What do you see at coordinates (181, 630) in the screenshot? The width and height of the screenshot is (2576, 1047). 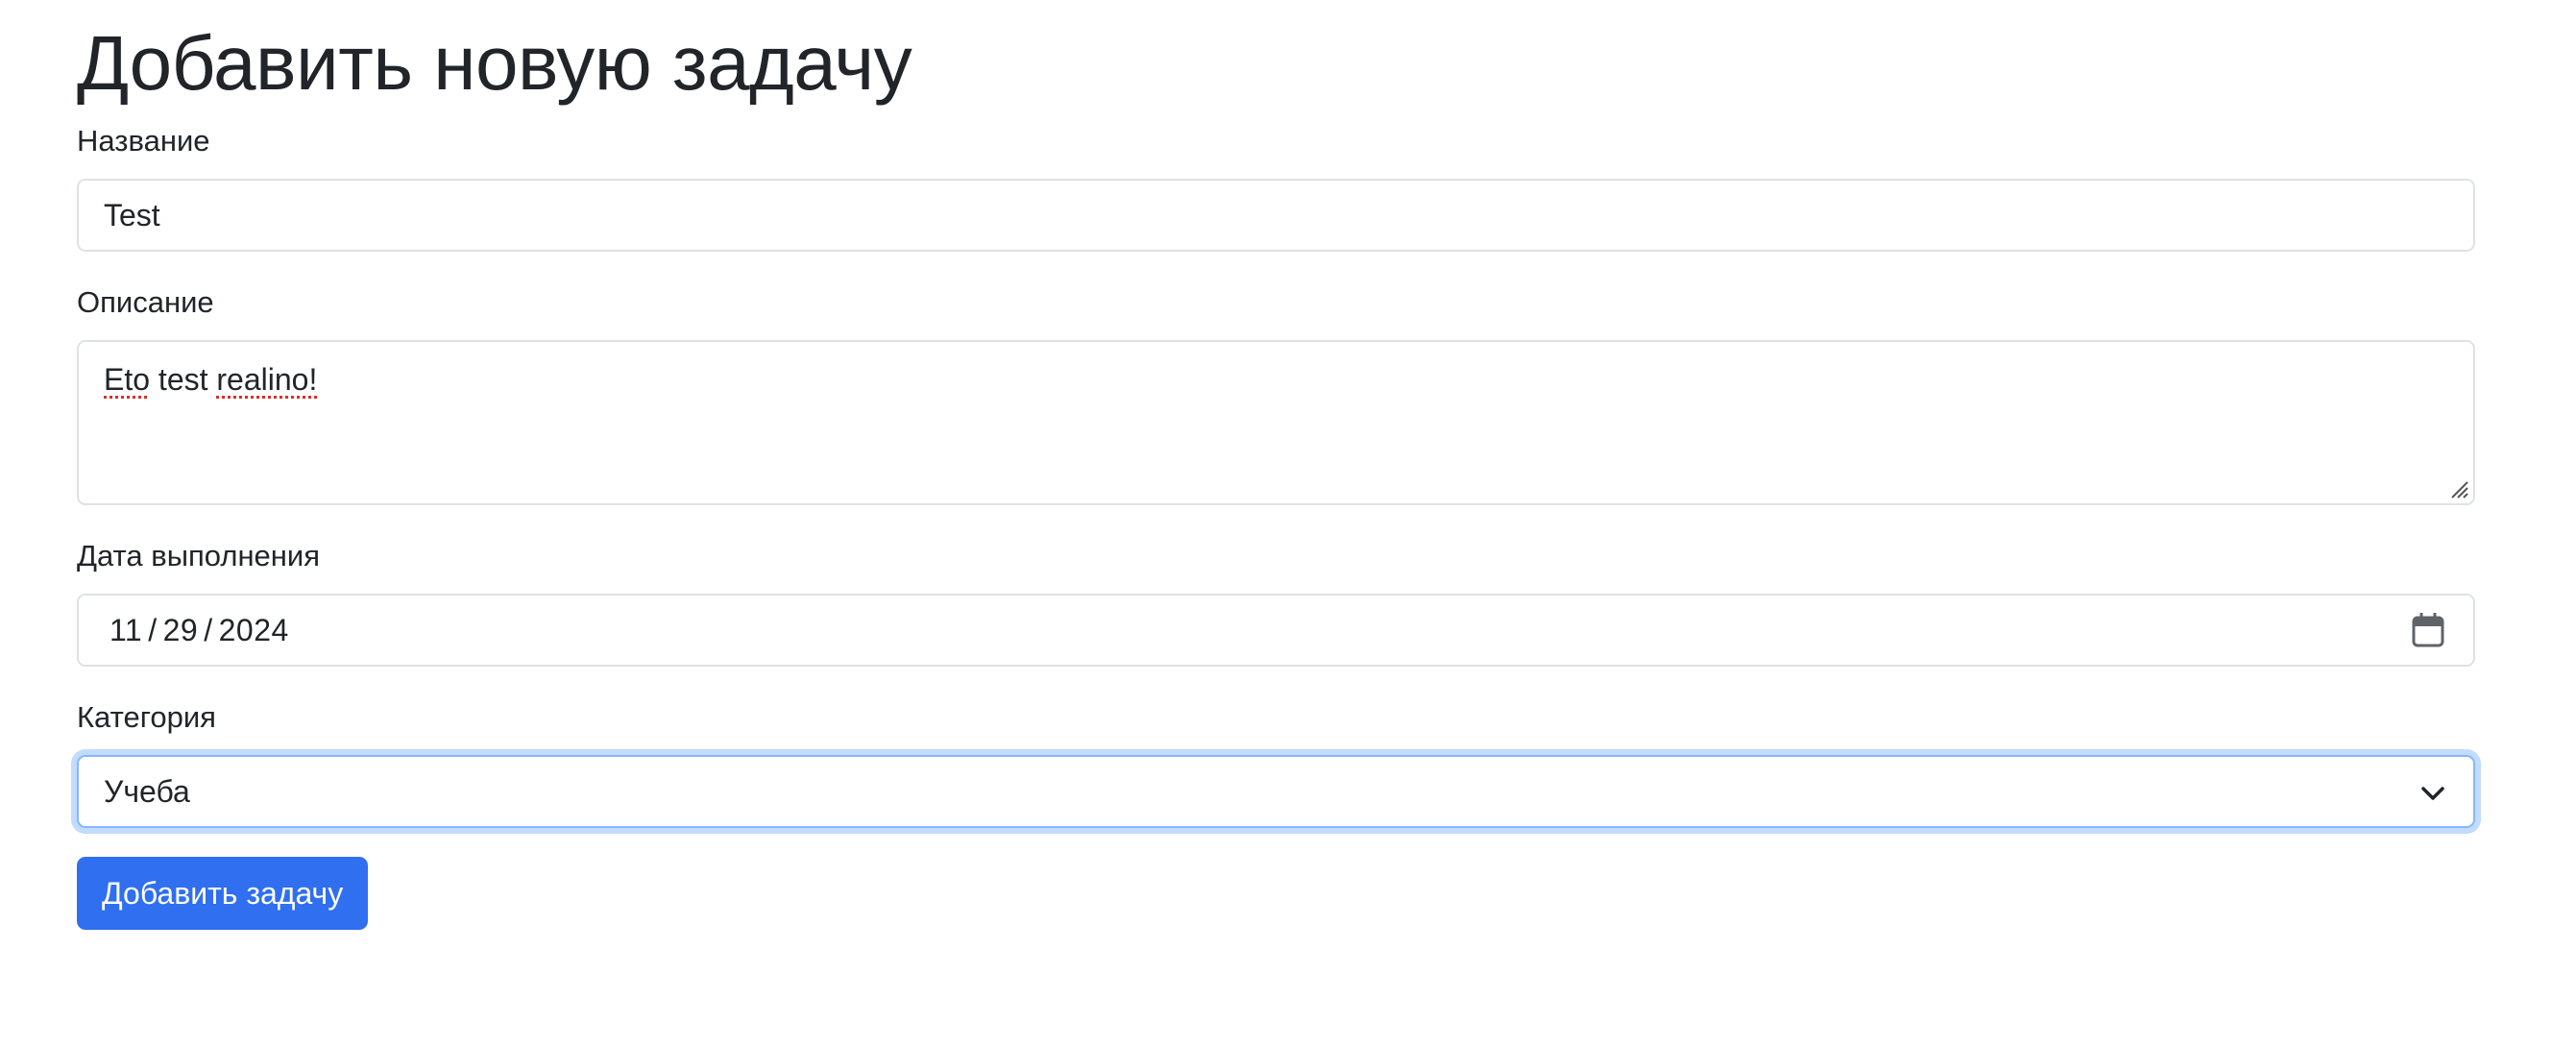 I see `due-date-day: 29` at bounding box center [181, 630].